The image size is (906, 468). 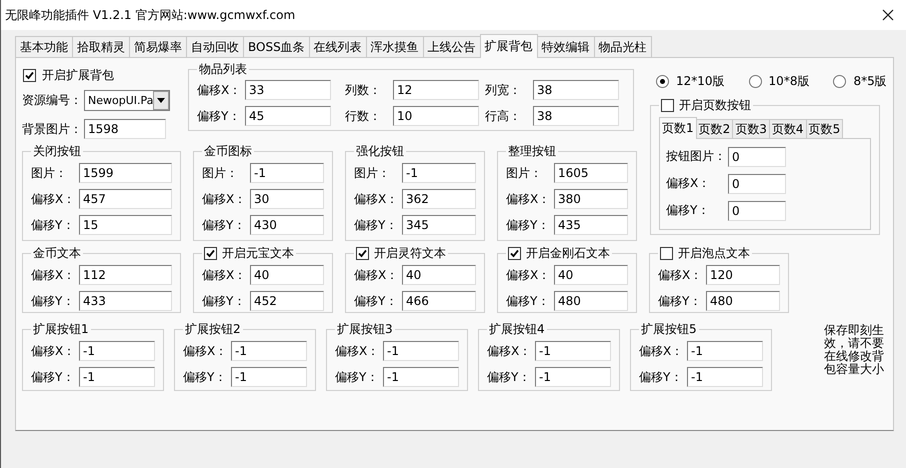 I want to click on input-field: 345, so click(x=439, y=225).